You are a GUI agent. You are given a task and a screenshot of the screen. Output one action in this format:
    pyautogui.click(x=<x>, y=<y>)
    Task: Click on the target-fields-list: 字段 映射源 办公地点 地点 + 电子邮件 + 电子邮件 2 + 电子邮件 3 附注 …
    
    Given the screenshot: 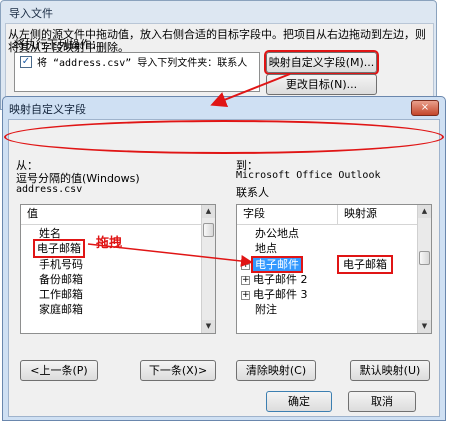 What is the action you would take?
    pyautogui.click(x=334, y=269)
    